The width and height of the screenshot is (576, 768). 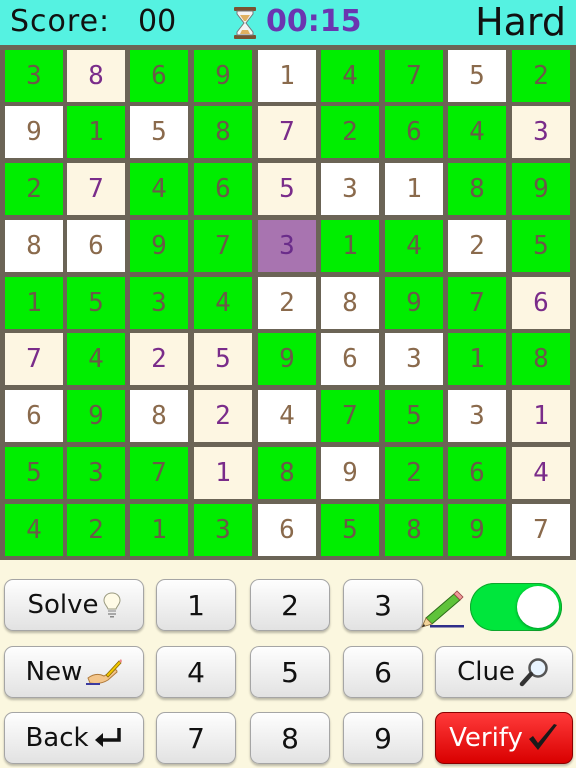 I want to click on digit-button-4: 4, so click(x=196, y=672).